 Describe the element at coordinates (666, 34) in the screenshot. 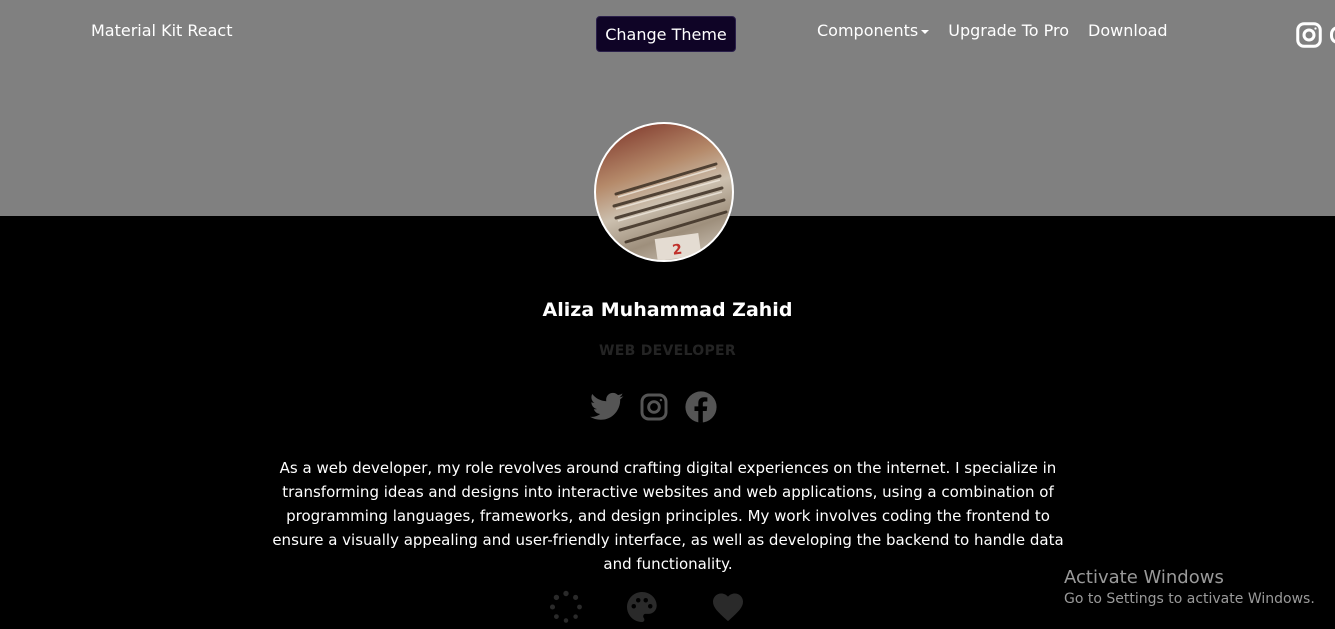

I see `change-theme-button: Change Theme` at that location.